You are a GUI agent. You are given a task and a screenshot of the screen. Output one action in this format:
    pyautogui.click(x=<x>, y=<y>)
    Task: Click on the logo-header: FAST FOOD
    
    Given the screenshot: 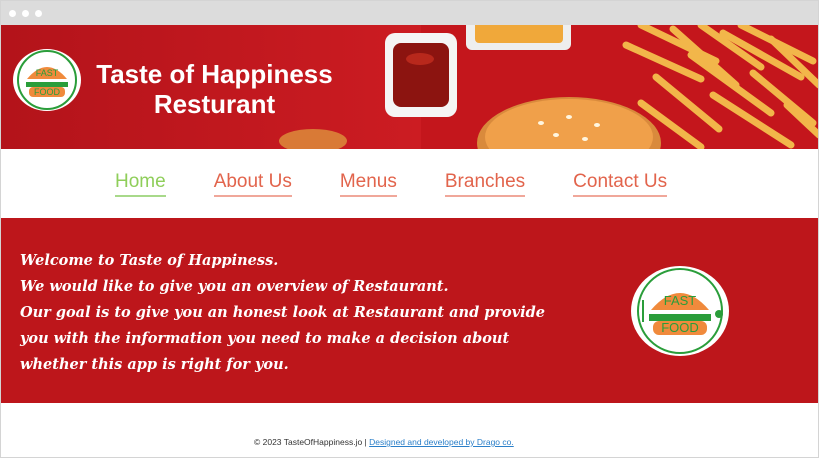 What is the action you would take?
    pyautogui.click(x=47, y=80)
    